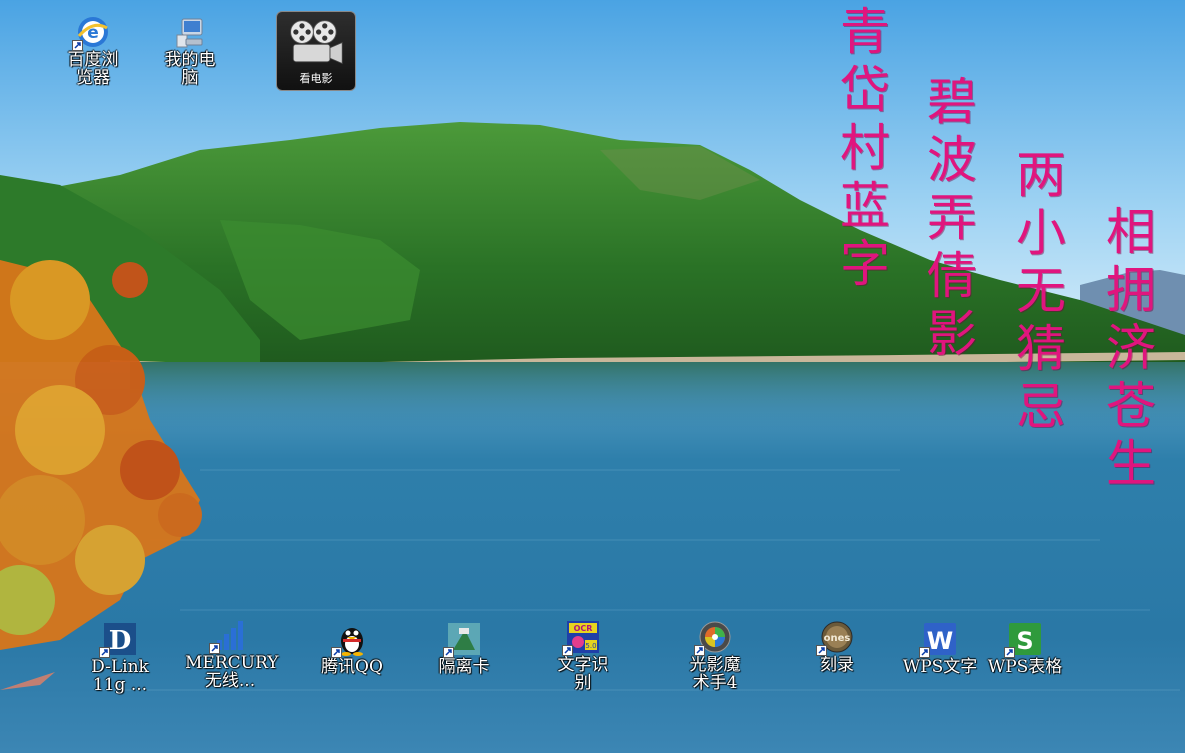 This screenshot has height=753, width=1185. What do you see at coordinates (120, 641) in the screenshot?
I see `svg-text: D` at bounding box center [120, 641].